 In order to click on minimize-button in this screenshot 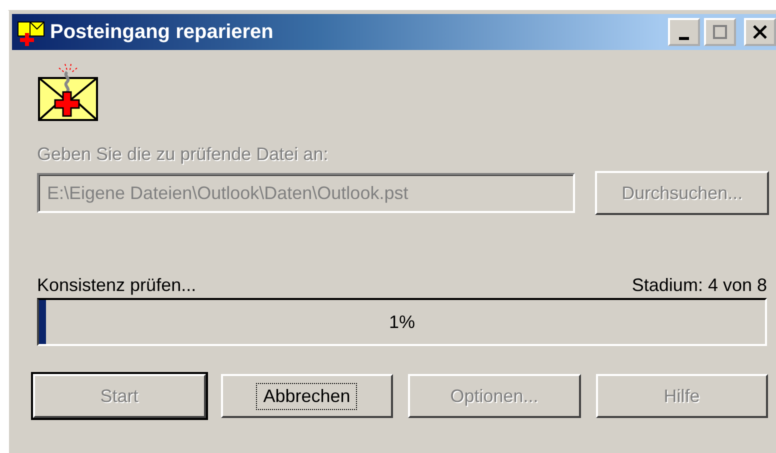, I will do `click(684, 32)`.